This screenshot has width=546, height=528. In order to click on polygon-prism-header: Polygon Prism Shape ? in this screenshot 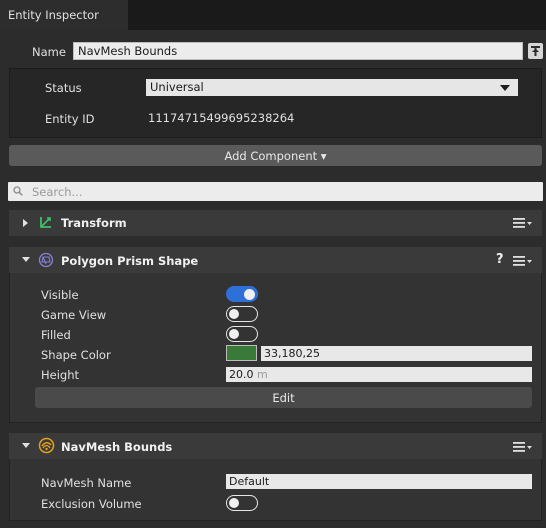, I will do `click(275, 260)`.